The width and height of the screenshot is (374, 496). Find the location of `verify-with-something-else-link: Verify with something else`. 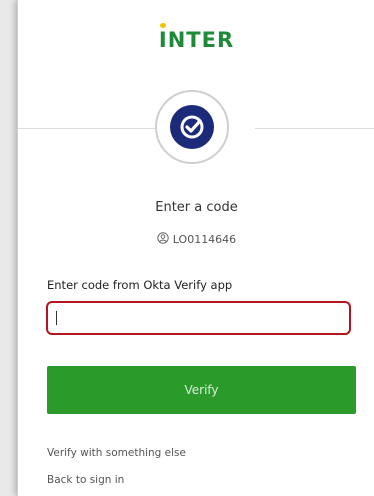

verify-with-something-else-link: Verify with something else is located at coordinates (116, 453).